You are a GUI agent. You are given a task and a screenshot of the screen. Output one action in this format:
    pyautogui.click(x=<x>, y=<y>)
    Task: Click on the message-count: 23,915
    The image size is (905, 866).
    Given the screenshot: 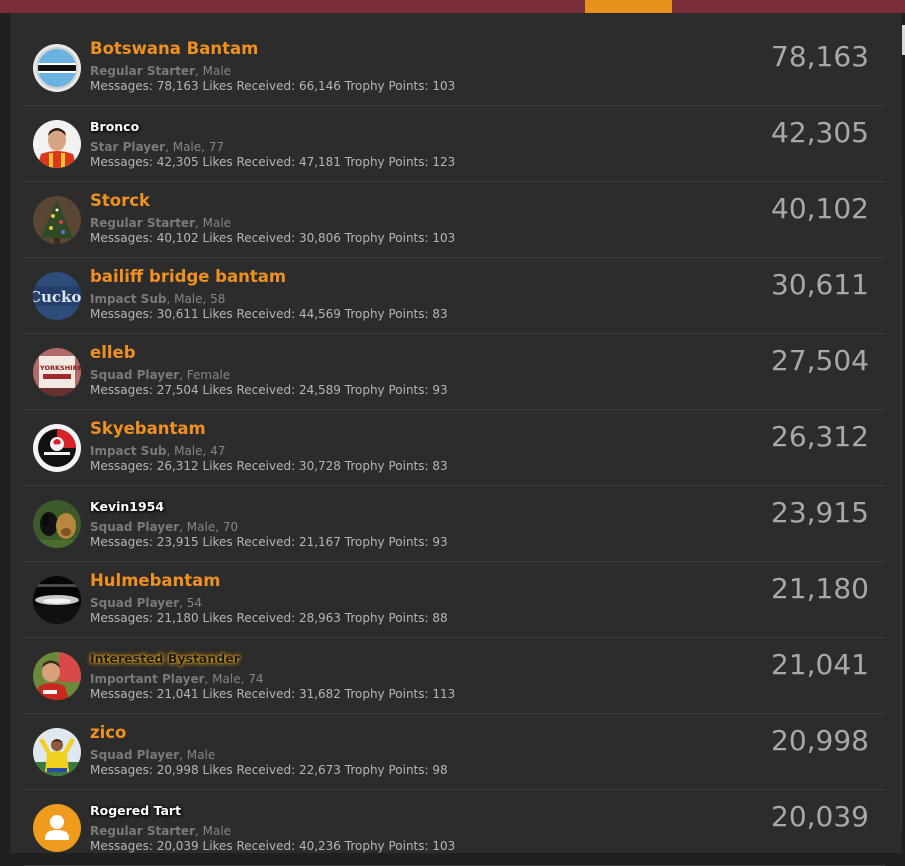 What is the action you would take?
    pyautogui.click(x=820, y=512)
    